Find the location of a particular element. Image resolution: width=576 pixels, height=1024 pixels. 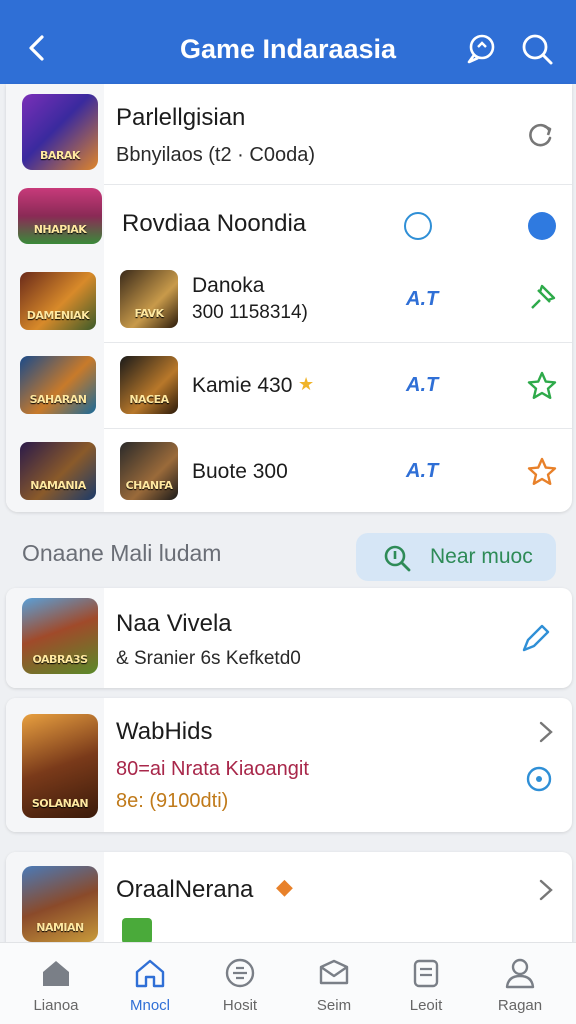

game-thumbnail: SAHARAN is located at coordinates (58, 385).